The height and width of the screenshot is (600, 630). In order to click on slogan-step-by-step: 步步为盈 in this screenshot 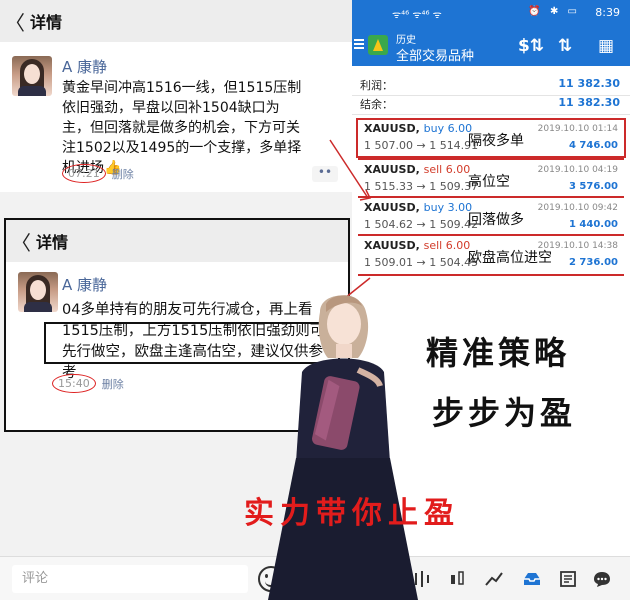, I will do `click(504, 413)`.